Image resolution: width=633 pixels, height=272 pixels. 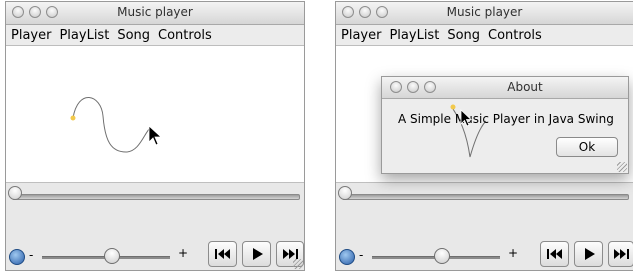 I want to click on fast-forward-button, so click(x=620, y=254).